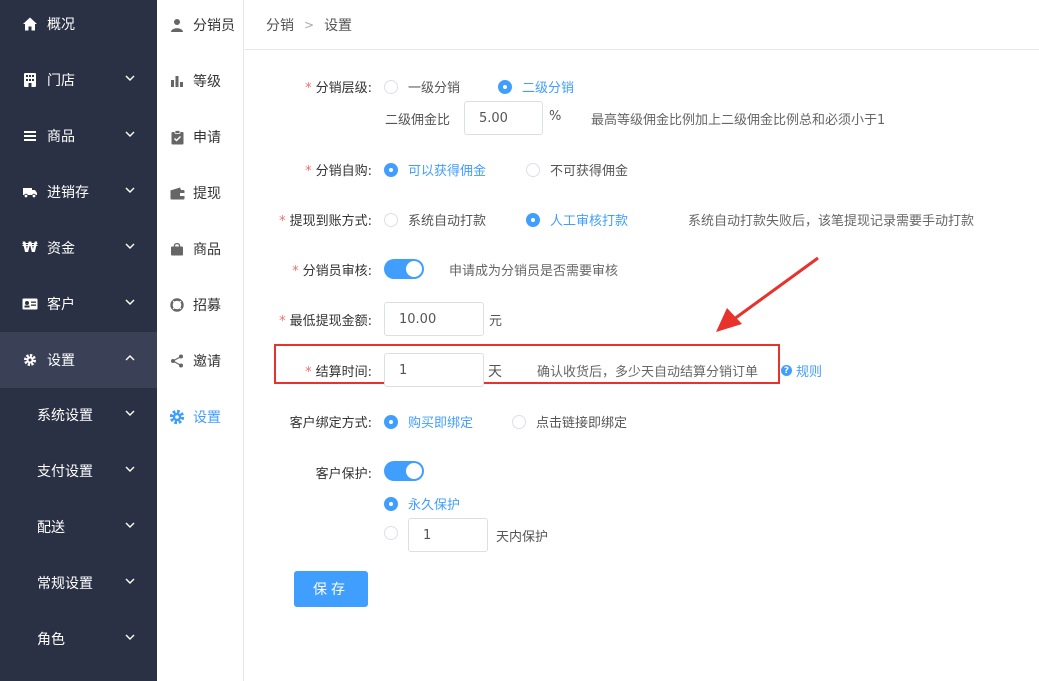 This screenshot has height=681, width=1039. I want to click on bar-chart-icon, so click(177, 81).